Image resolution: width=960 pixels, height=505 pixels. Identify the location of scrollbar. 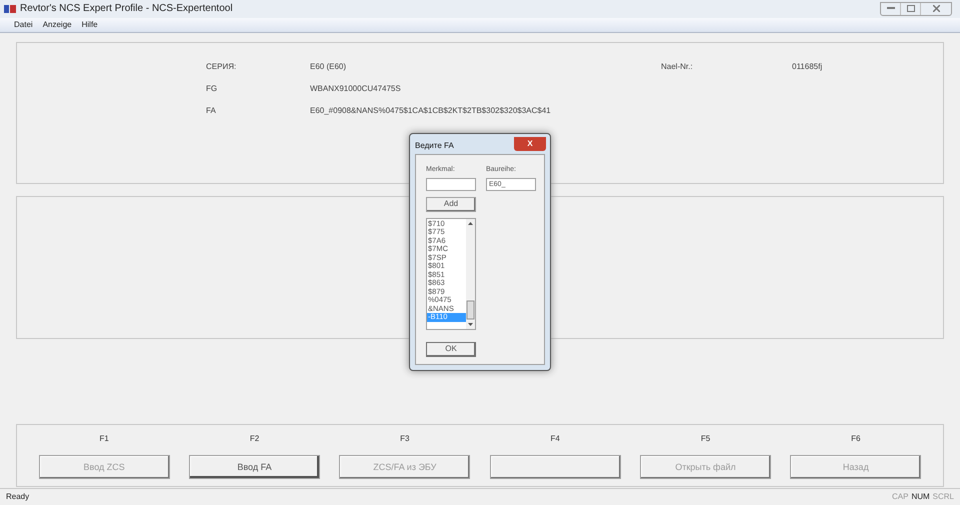
(470, 273).